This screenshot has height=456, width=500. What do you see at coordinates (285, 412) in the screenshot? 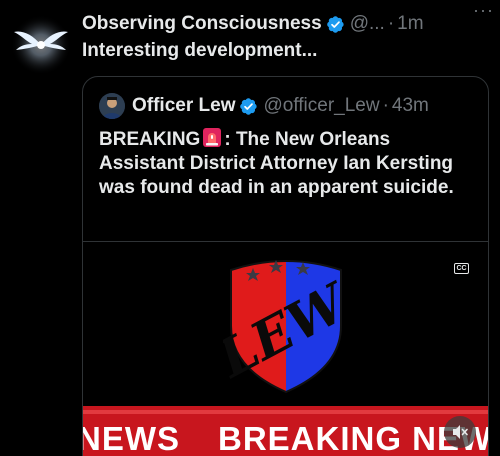
I see `banner-stripe` at bounding box center [285, 412].